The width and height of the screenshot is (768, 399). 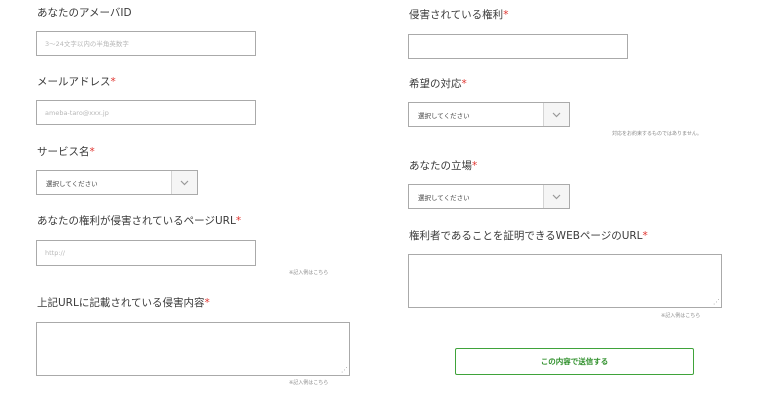 I want to click on position-label: あなたの立場*, so click(x=443, y=166).